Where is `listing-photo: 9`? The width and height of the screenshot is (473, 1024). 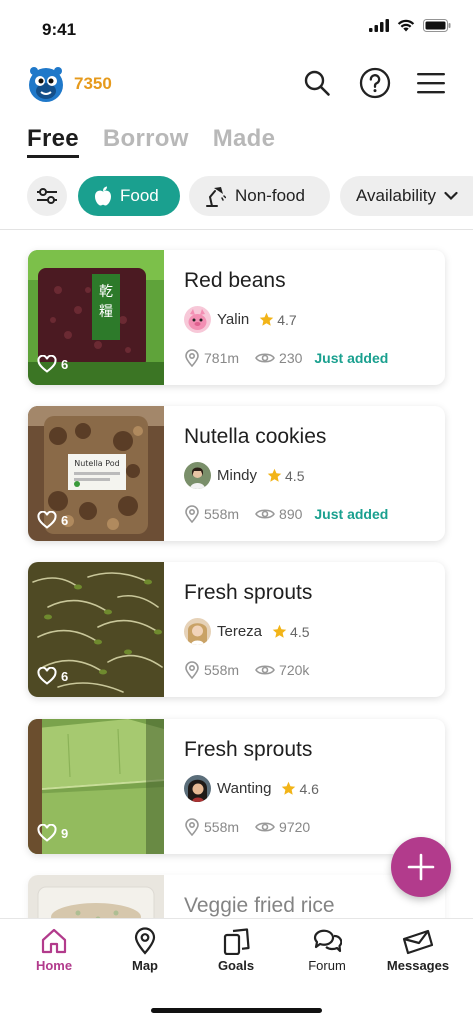 listing-photo: 9 is located at coordinates (96, 786).